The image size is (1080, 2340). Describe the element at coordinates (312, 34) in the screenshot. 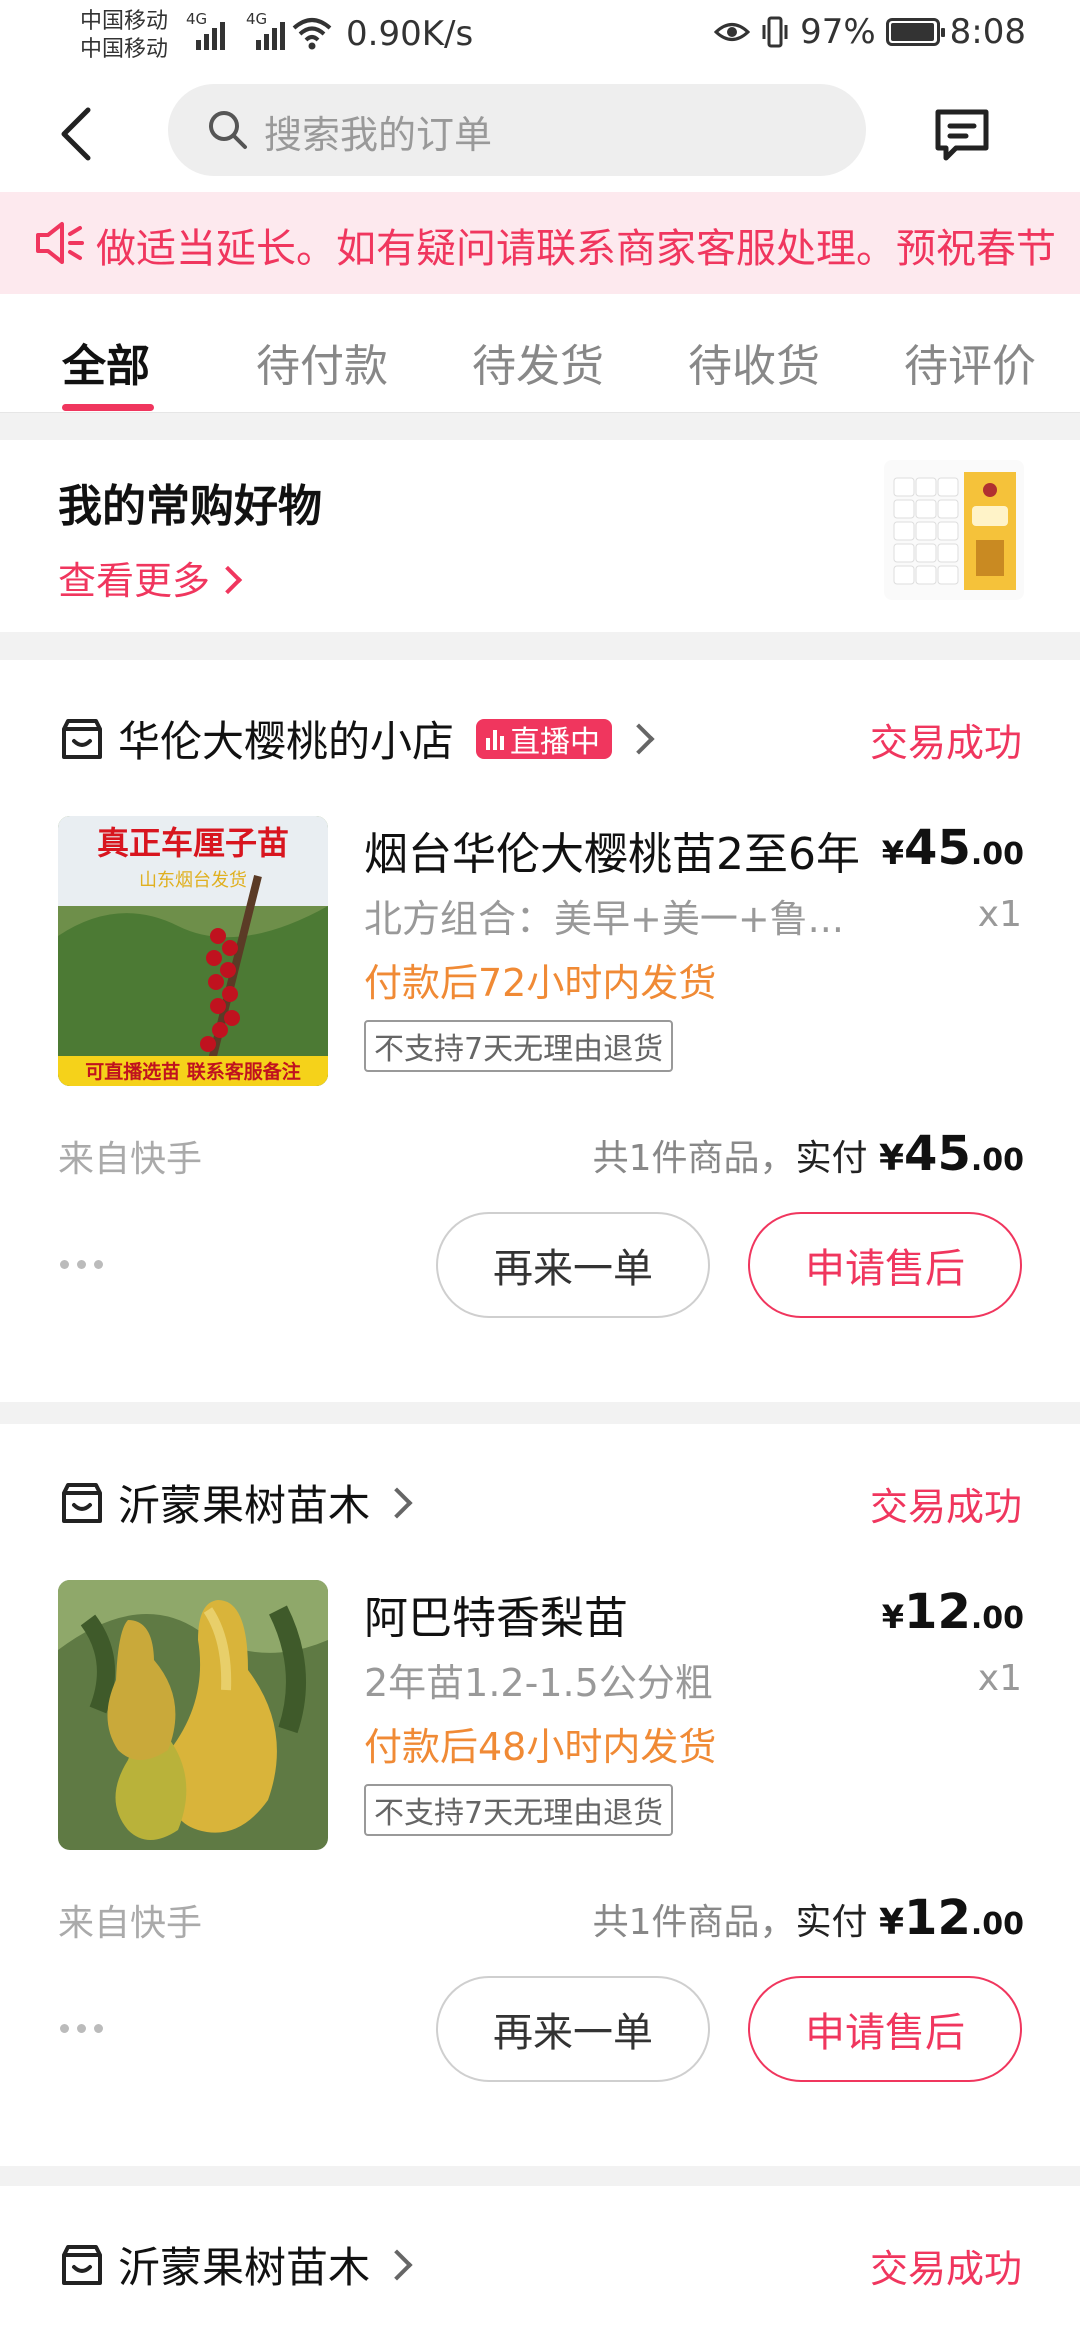

I see `wifi-icon` at that location.